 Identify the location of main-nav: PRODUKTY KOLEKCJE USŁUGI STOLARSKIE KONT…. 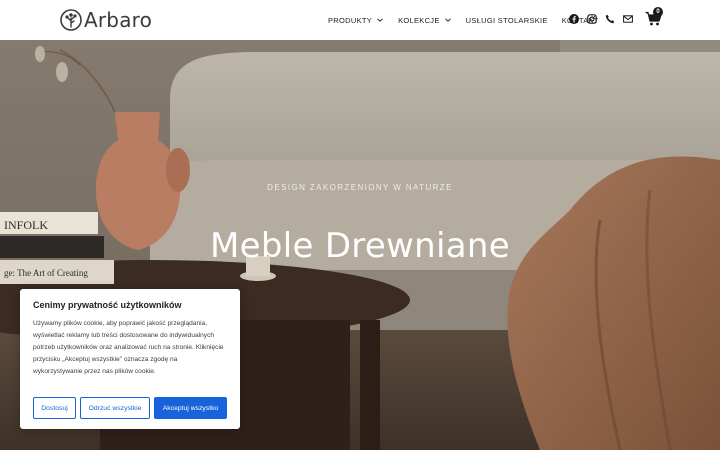
(463, 20).